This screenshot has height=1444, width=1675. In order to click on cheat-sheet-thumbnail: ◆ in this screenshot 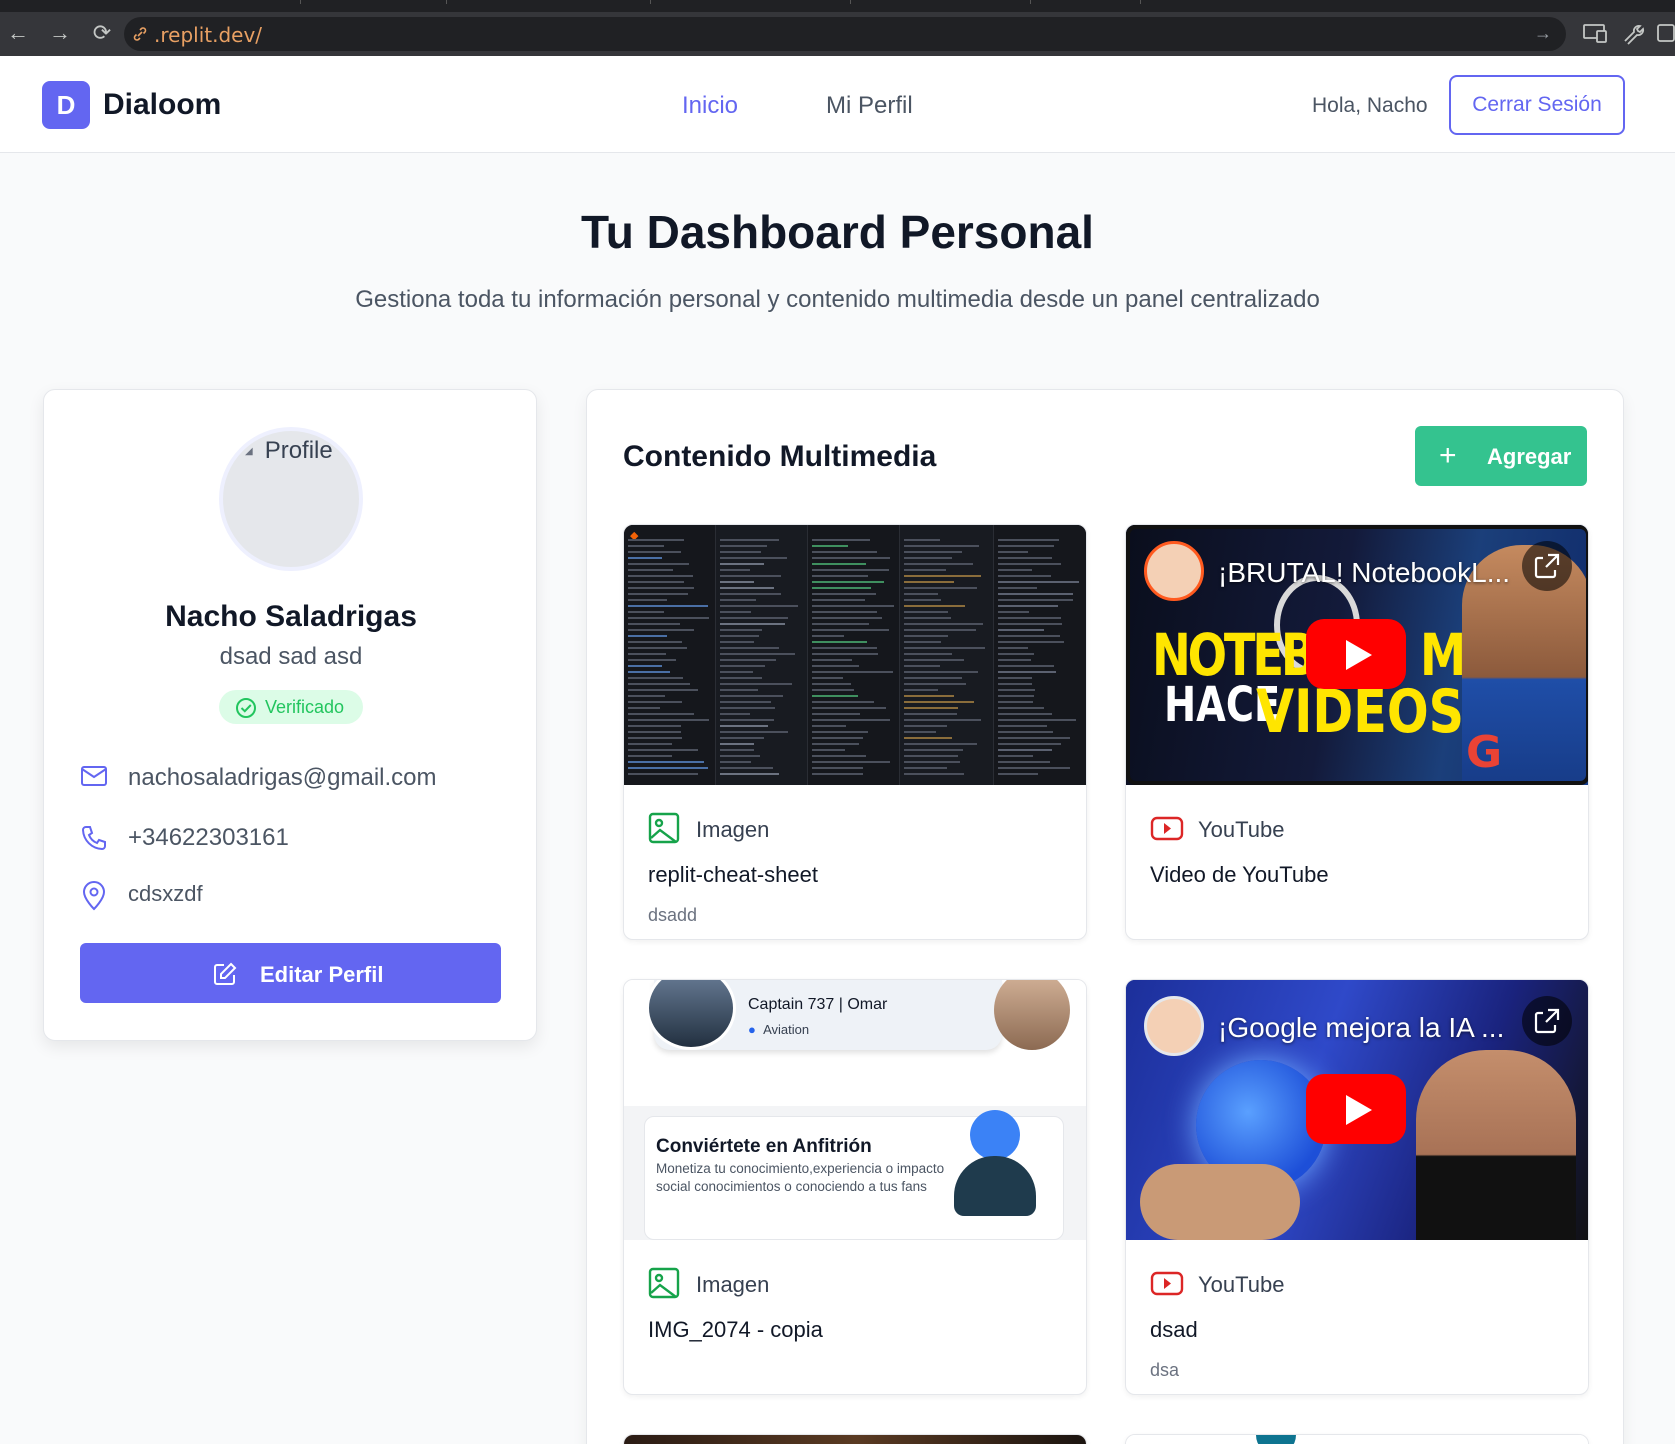, I will do `click(855, 655)`.